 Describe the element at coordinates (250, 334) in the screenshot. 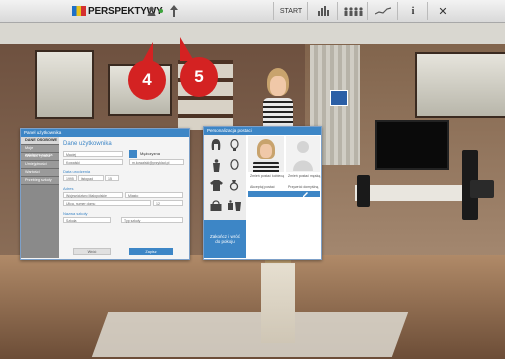

I see `rug` at that location.